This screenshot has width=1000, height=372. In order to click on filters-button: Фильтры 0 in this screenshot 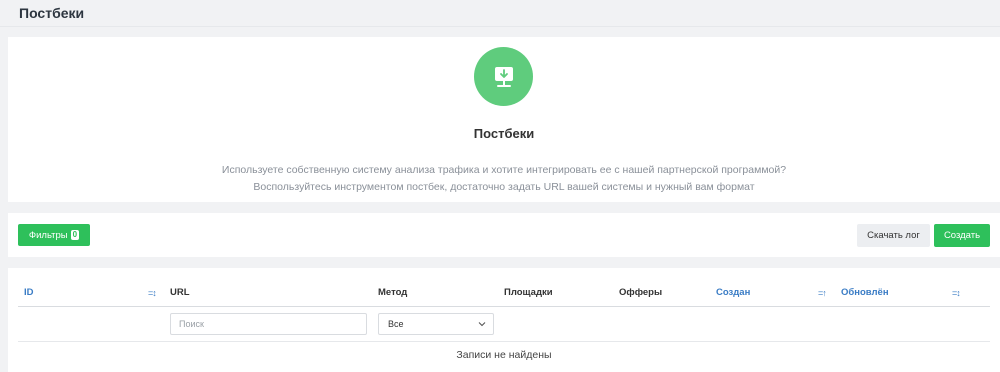, I will do `click(54, 235)`.